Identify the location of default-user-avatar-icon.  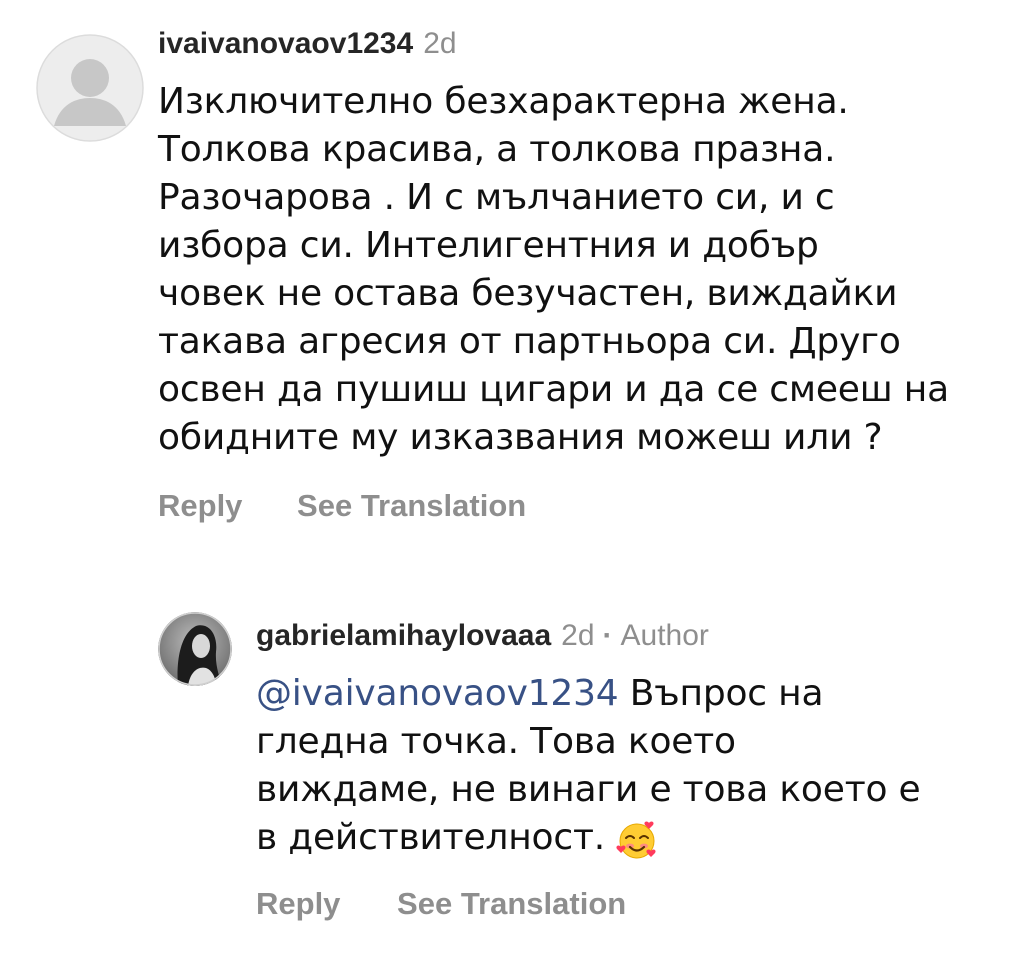
(90, 88).